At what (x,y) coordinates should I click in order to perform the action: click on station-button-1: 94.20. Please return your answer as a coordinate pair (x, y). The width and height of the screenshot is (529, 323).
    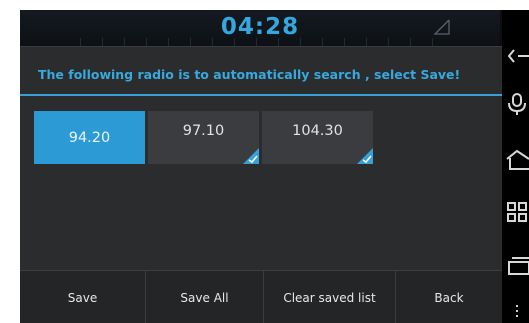
    Looking at the image, I should click on (89, 137).